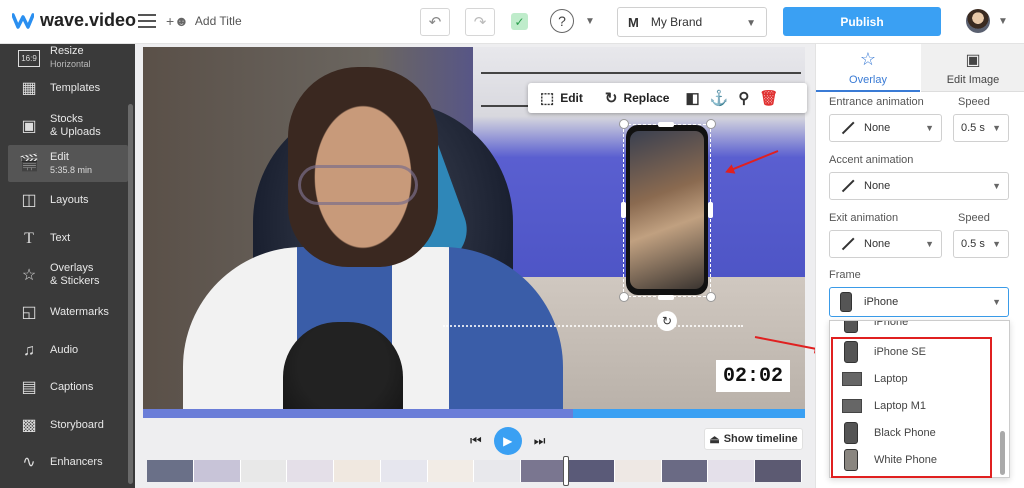  I want to click on sidebar-item-label: Stocks, so click(67, 119).